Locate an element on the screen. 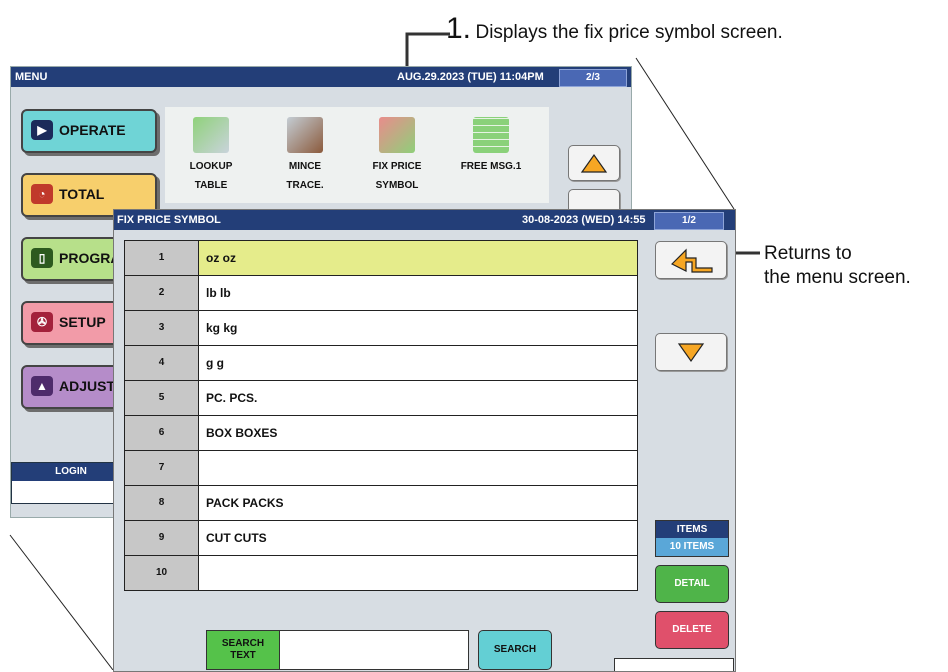  mince-caption-2: TRACE. is located at coordinates (305, 185).